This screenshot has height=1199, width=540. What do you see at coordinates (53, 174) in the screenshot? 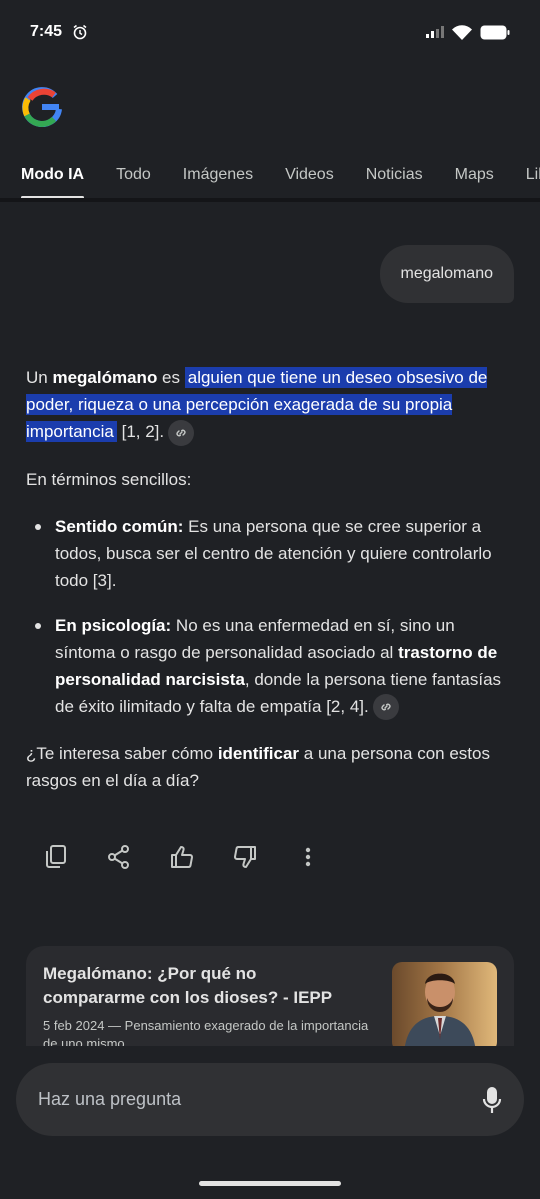
I see `tab-modo-ia: Modo IA` at bounding box center [53, 174].